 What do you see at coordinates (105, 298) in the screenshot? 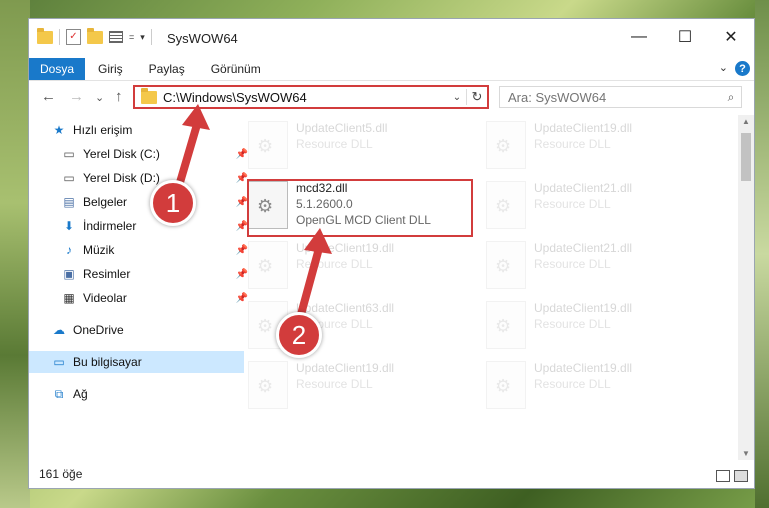
I see `sidebar-item-label: Videolar` at bounding box center [105, 298].